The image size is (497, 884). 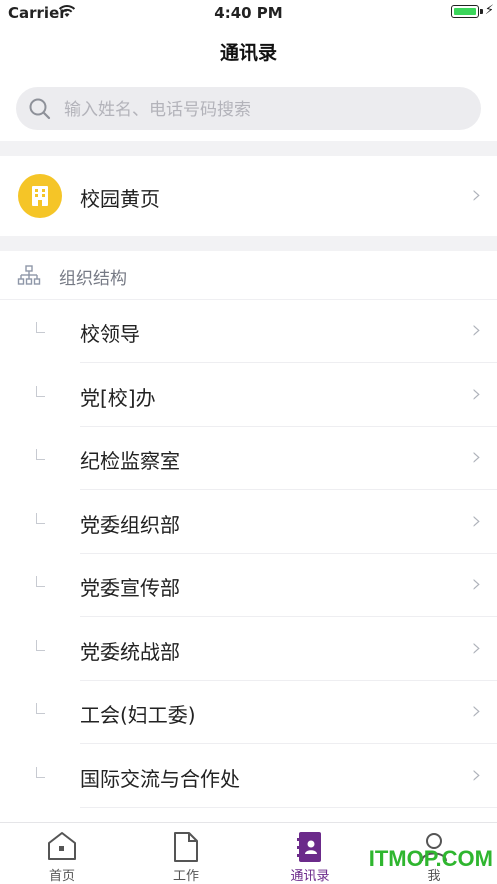 What do you see at coordinates (40, 109) in the screenshot?
I see `search-icon` at bounding box center [40, 109].